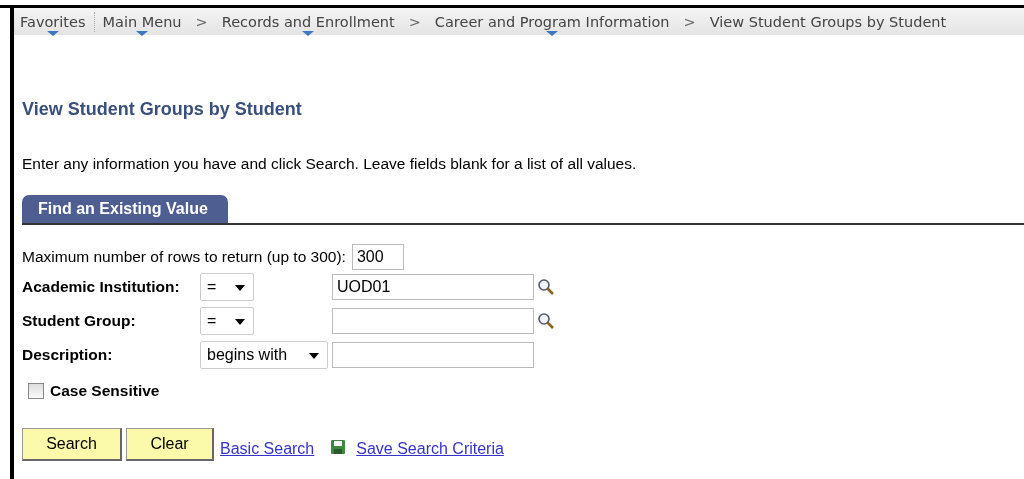  I want to click on operator-dropdown: begins with, so click(264, 355).